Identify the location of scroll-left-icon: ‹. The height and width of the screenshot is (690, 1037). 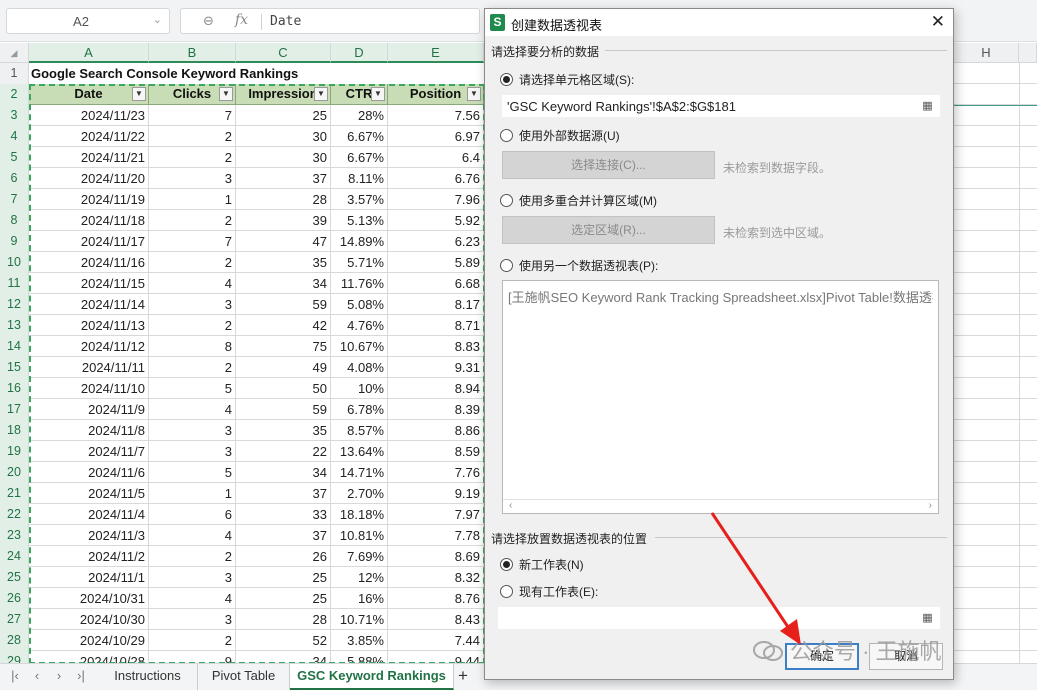
(510, 505).